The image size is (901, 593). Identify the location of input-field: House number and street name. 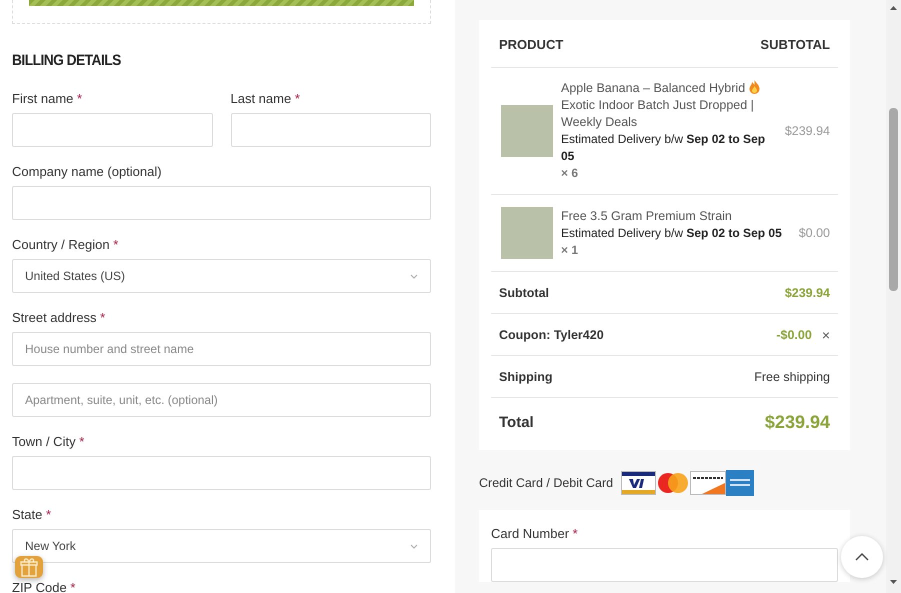
(221, 349).